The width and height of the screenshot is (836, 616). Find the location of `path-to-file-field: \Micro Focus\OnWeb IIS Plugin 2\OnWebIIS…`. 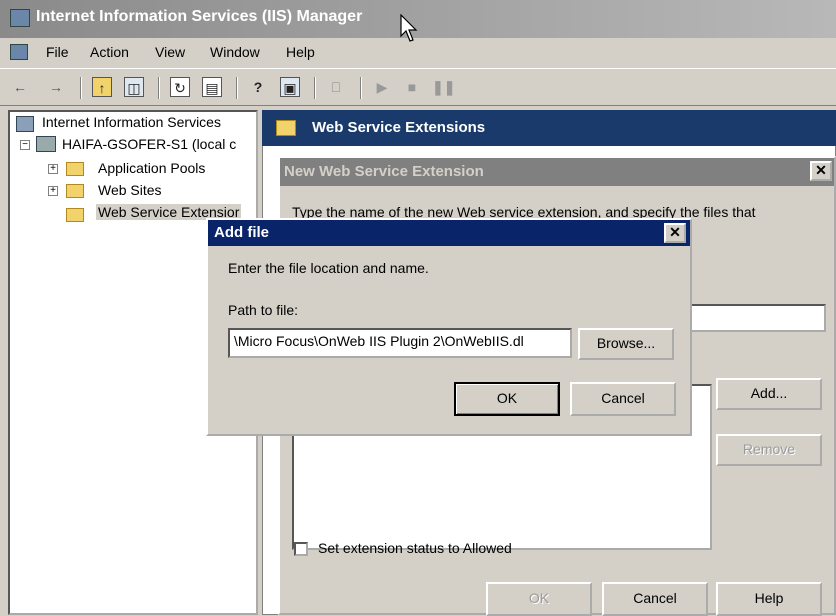

path-to-file-field: \Micro Focus\OnWeb IIS Plugin 2\OnWebIIS… is located at coordinates (400, 343).